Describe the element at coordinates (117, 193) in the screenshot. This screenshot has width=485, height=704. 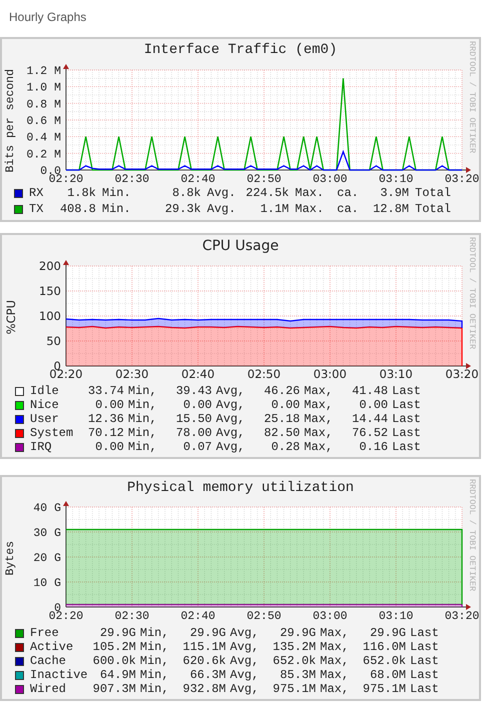
I see `legend-unit: Min.` at that location.